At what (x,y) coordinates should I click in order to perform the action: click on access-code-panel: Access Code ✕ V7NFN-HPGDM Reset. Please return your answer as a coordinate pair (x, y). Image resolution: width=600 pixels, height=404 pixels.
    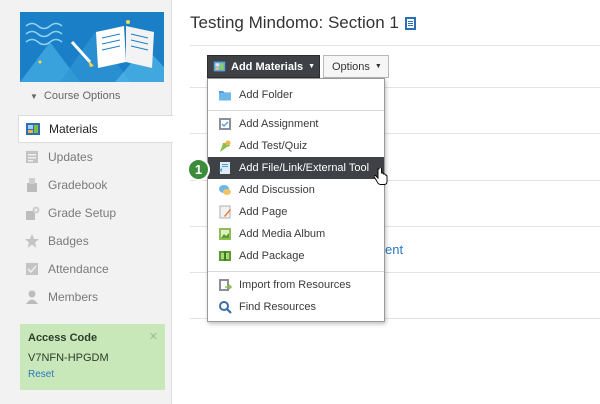
    Looking at the image, I should click on (92, 357).